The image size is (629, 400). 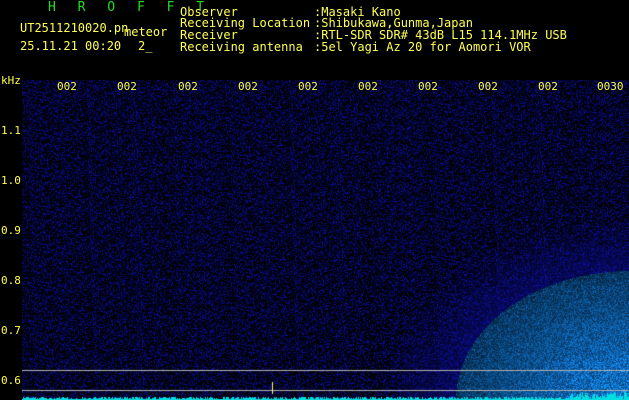 What do you see at coordinates (11, 180) in the screenshot?
I see `y-tick-label: 1.0` at bounding box center [11, 180].